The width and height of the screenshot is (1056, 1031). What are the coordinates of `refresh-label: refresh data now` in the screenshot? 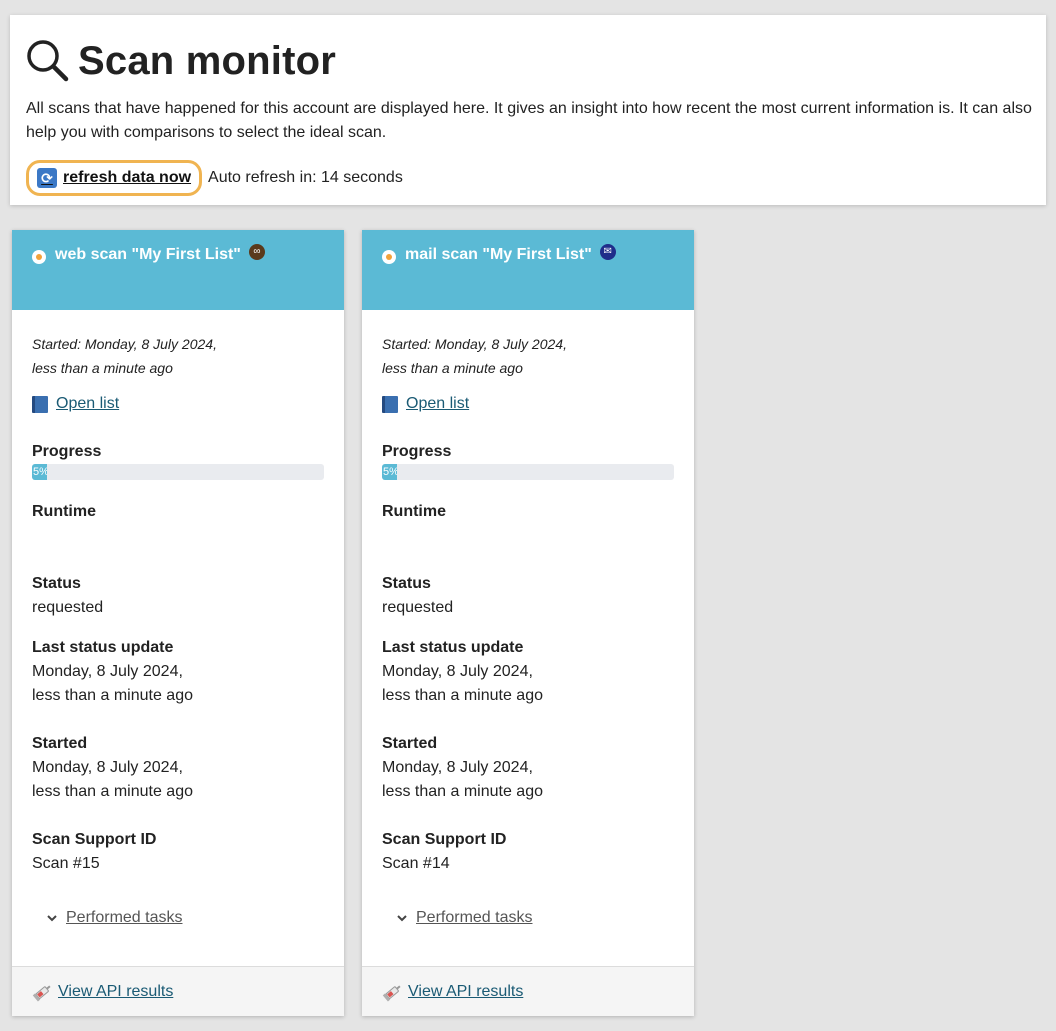 It's located at (127, 177).